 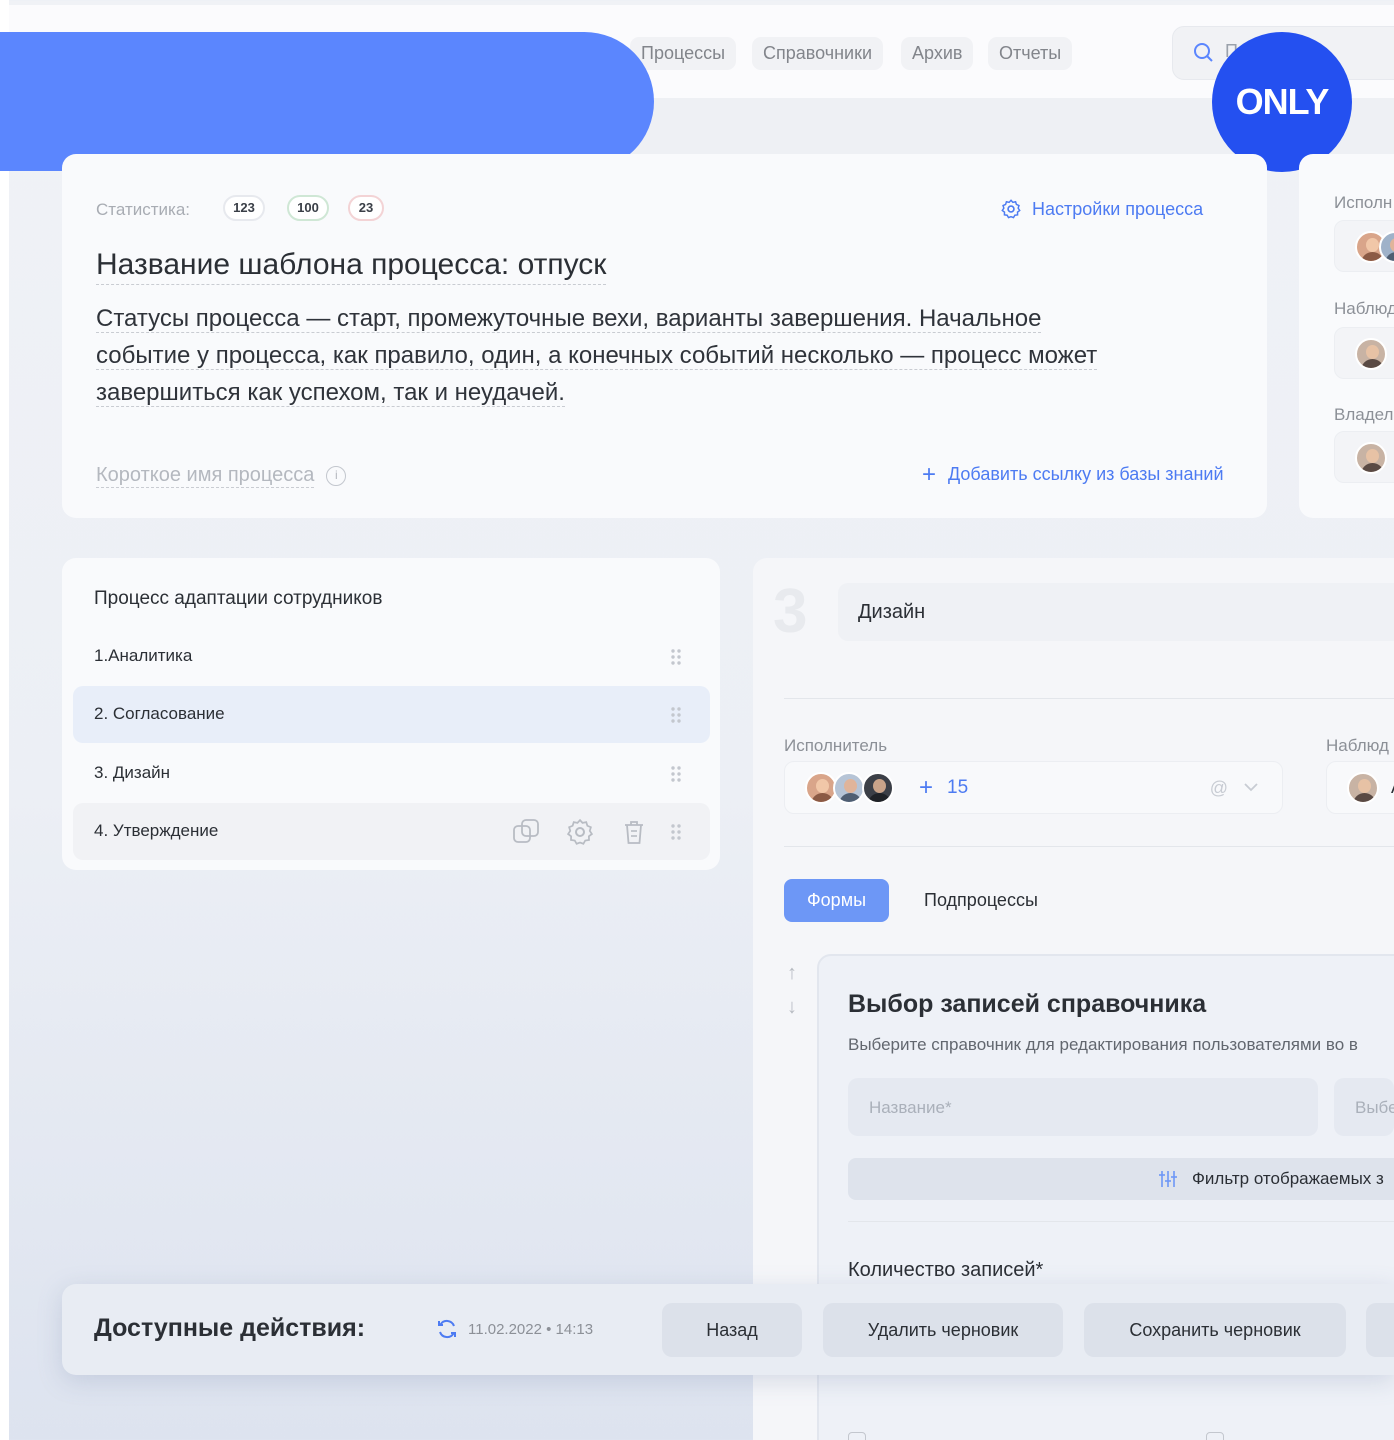 What do you see at coordinates (683, 53) in the screenshot?
I see `nav-processes: Процессы` at bounding box center [683, 53].